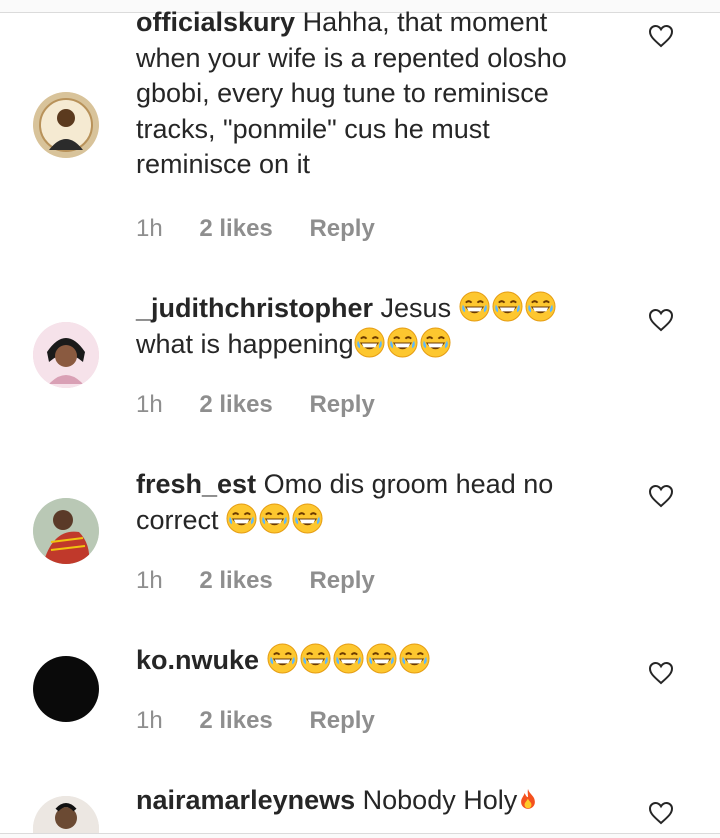 This screenshot has width=720, height=838. I want to click on comment-body-line2: what is happening, so click(245, 343).